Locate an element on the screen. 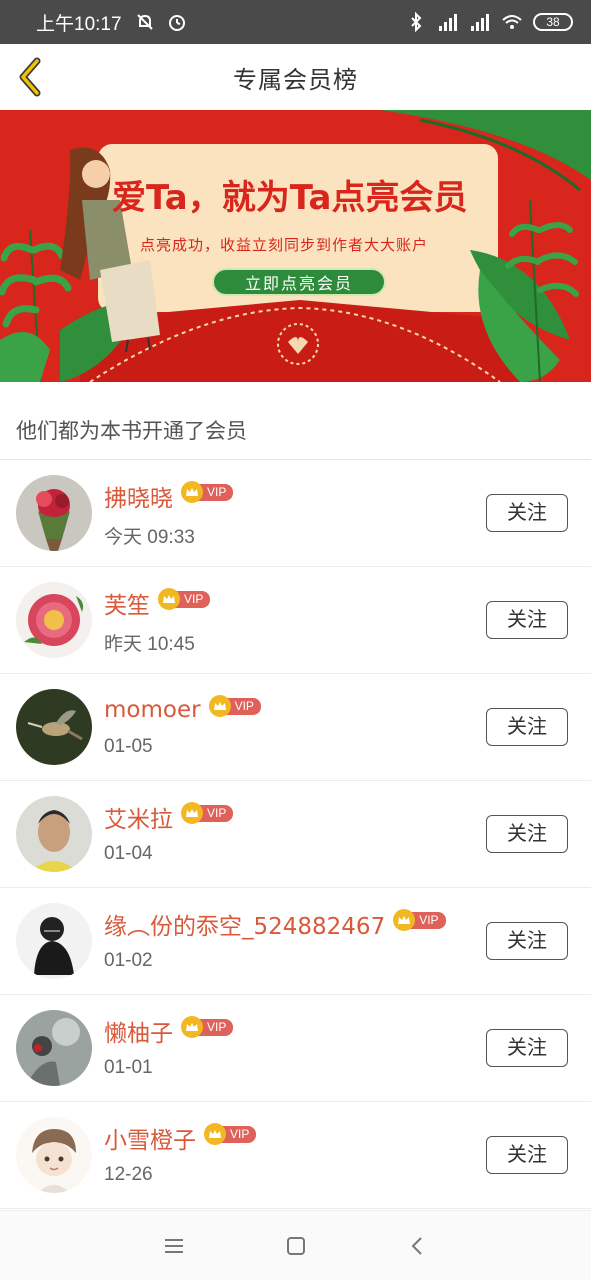 The width and height of the screenshot is (591, 1280). member-info: 艾米拉 VIP 01-04 is located at coordinates (287, 832).